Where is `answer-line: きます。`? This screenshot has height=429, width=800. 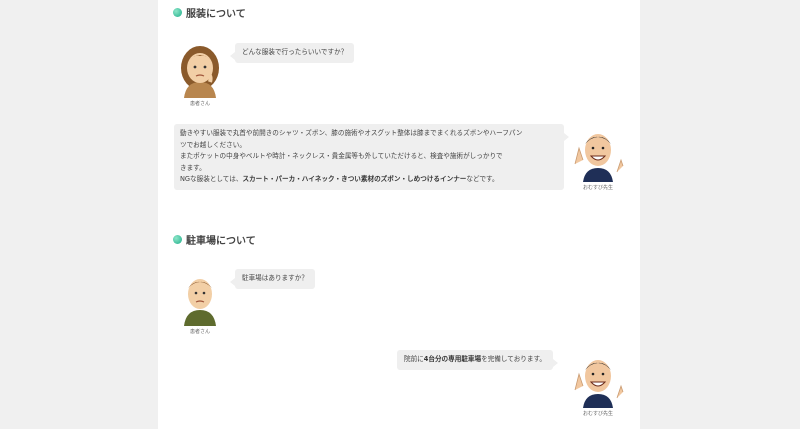 answer-line: きます。 is located at coordinates (193, 167).